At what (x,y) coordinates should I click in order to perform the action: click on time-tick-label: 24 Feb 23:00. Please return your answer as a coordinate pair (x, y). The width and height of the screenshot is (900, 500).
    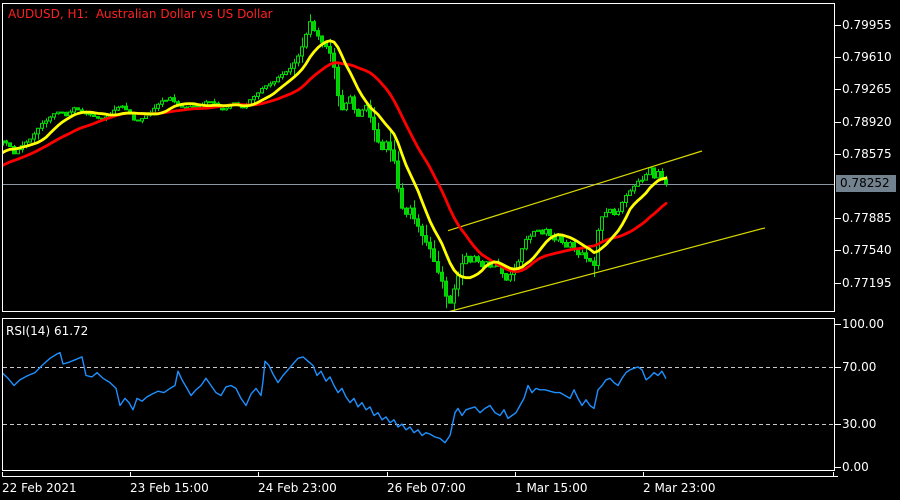
    Looking at the image, I should click on (297, 488).